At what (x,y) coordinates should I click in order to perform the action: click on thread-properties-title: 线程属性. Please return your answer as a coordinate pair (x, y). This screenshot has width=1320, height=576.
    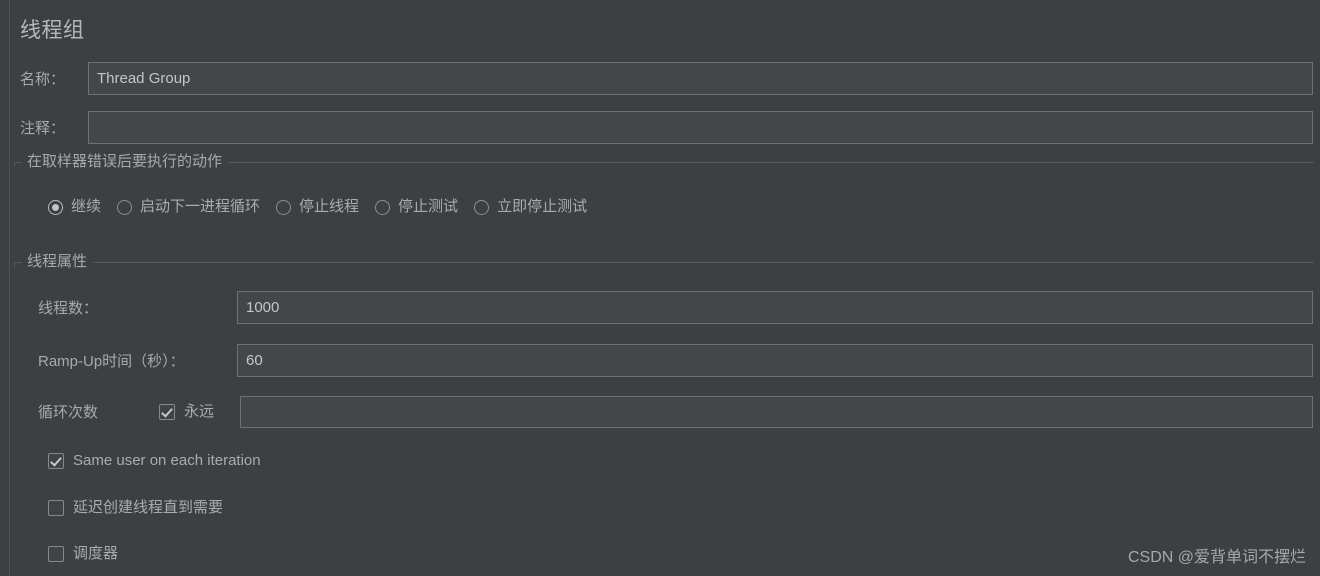
    Looking at the image, I should click on (58, 262).